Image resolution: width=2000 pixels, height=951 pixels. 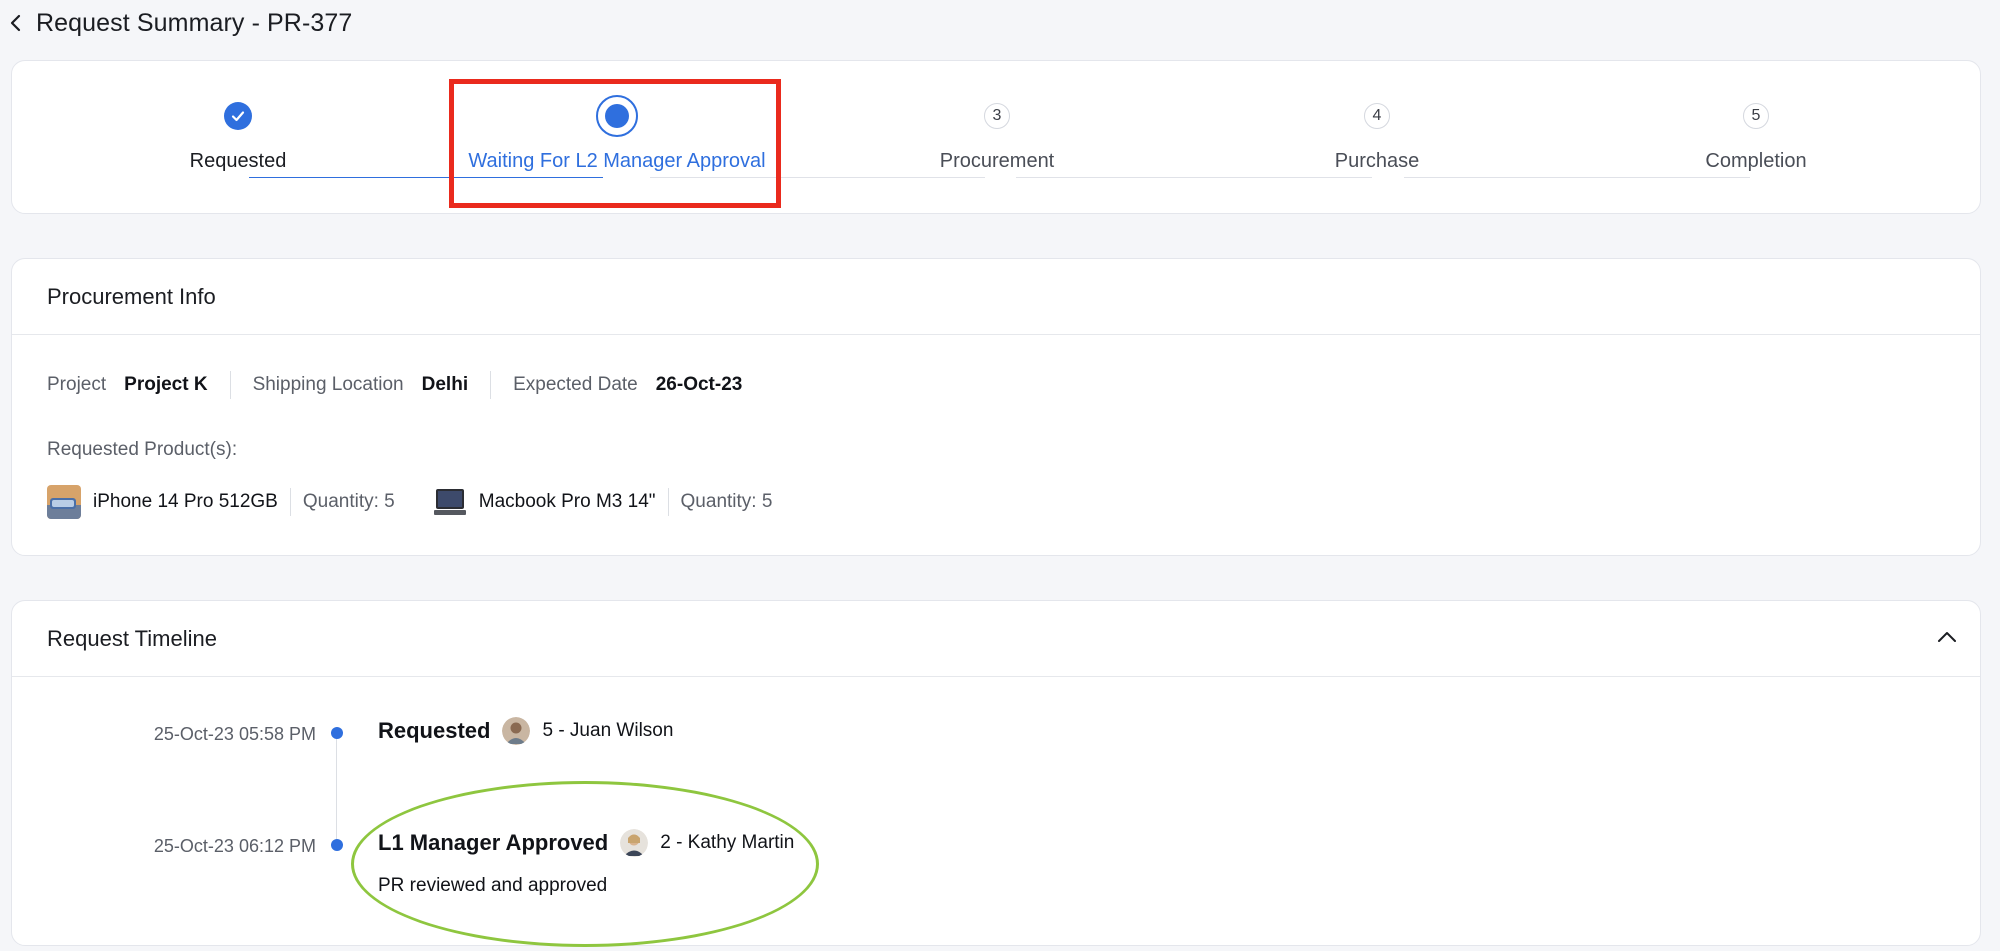 I want to click on step-label: Procurement, so click(x=997, y=161).